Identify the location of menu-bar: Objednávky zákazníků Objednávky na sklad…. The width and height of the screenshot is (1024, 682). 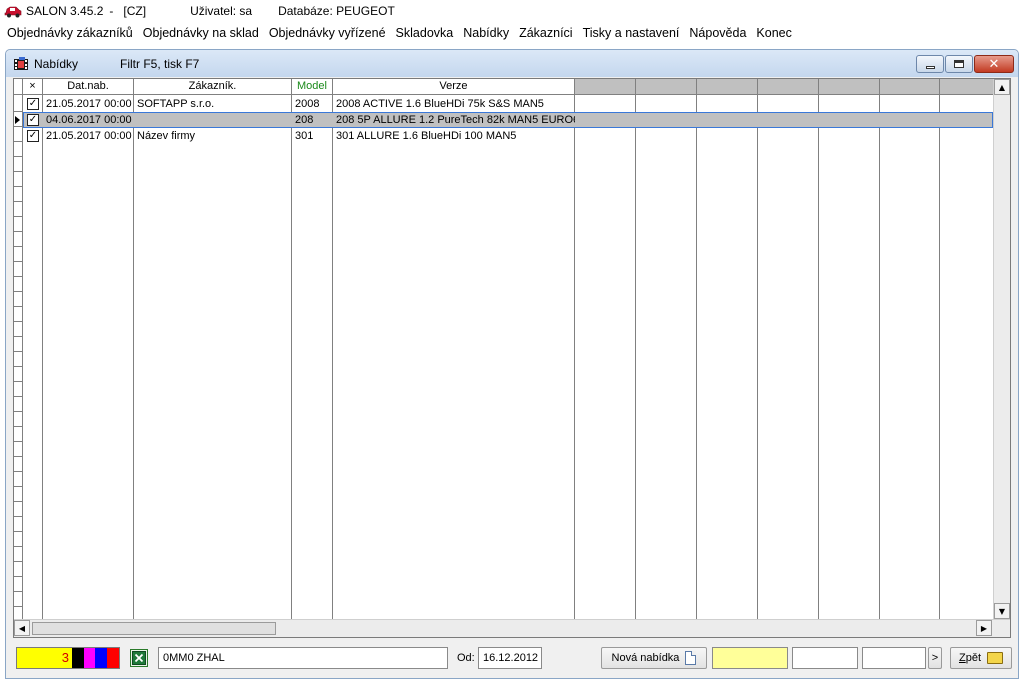
(512, 33).